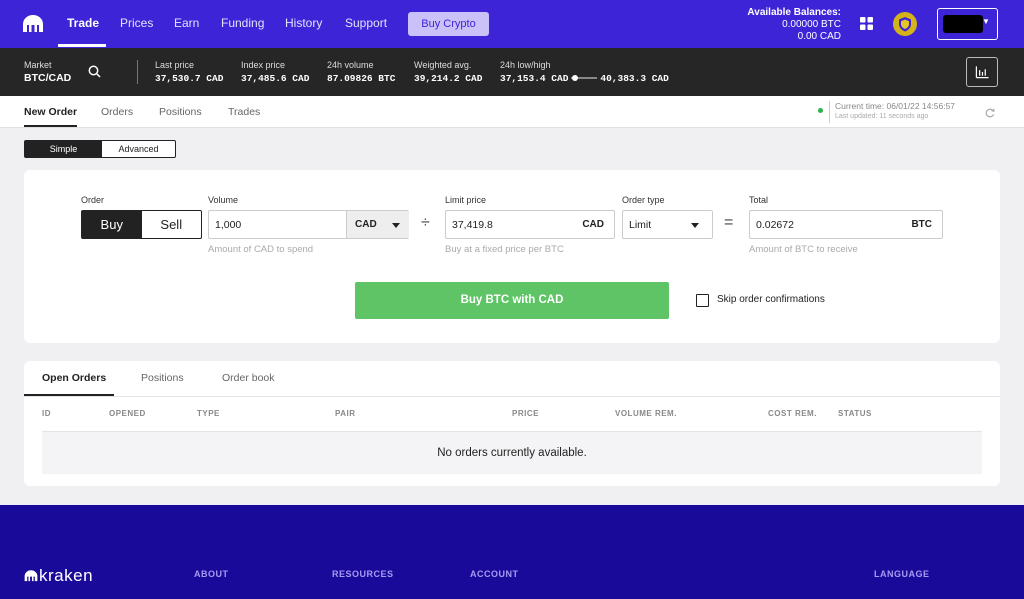 Image resolution: width=1024 pixels, height=599 pixels. What do you see at coordinates (443, 65) in the screenshot?
I see `weighted-avg-label: Weighted avg.` at bounding box center [443, 65].